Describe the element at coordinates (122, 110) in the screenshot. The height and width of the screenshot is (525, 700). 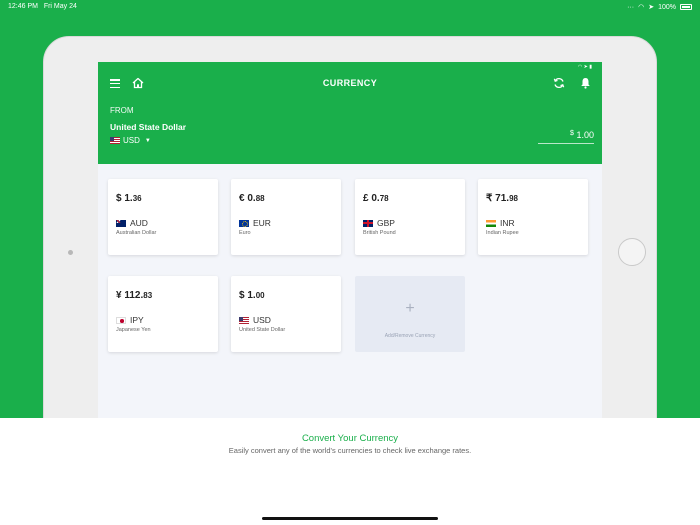
I see `from-label: FROM` at that location.